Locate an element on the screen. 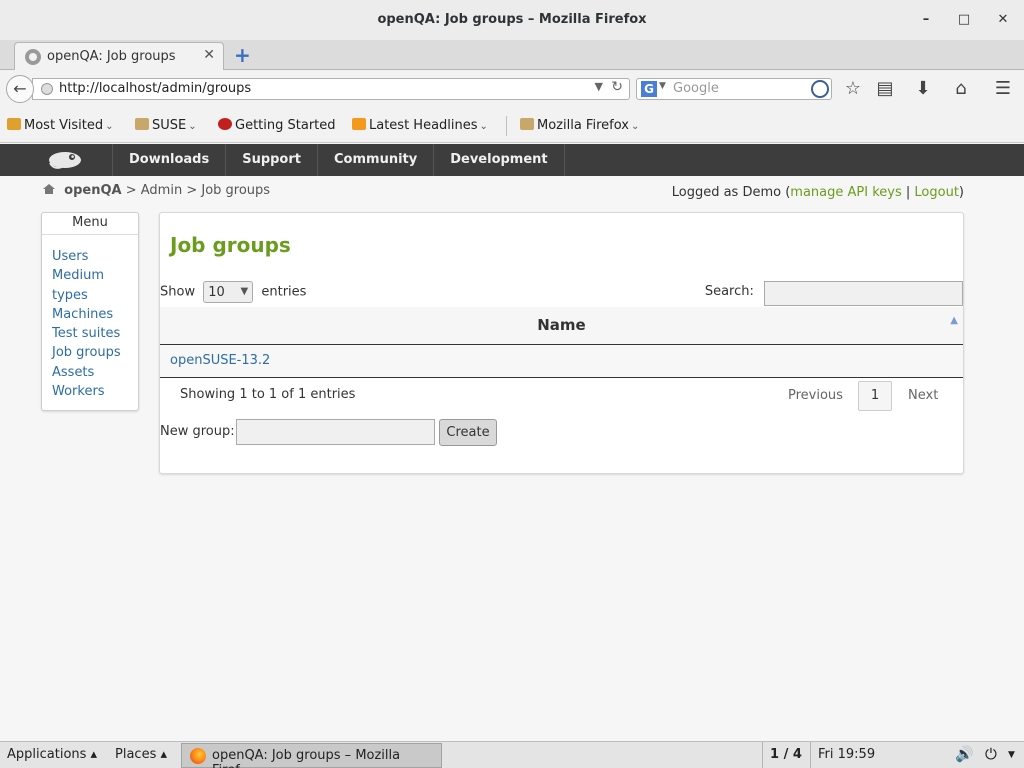  url-dropdown-icon: ▼ is located at coordinates (599, 86).